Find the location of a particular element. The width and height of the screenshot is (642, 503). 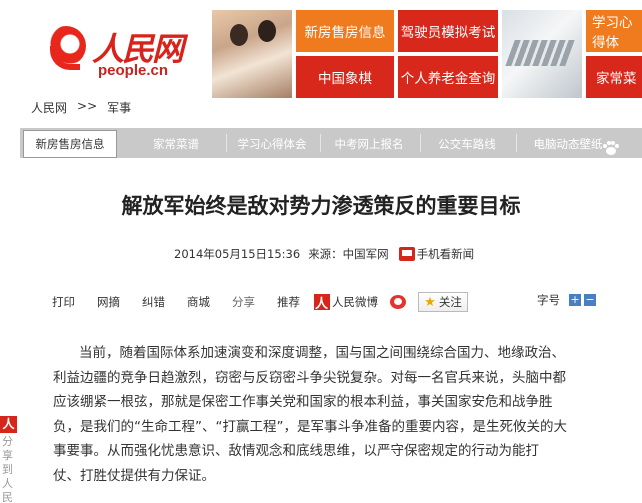

font-decrease-button: − is located at coordinates (590, 300).